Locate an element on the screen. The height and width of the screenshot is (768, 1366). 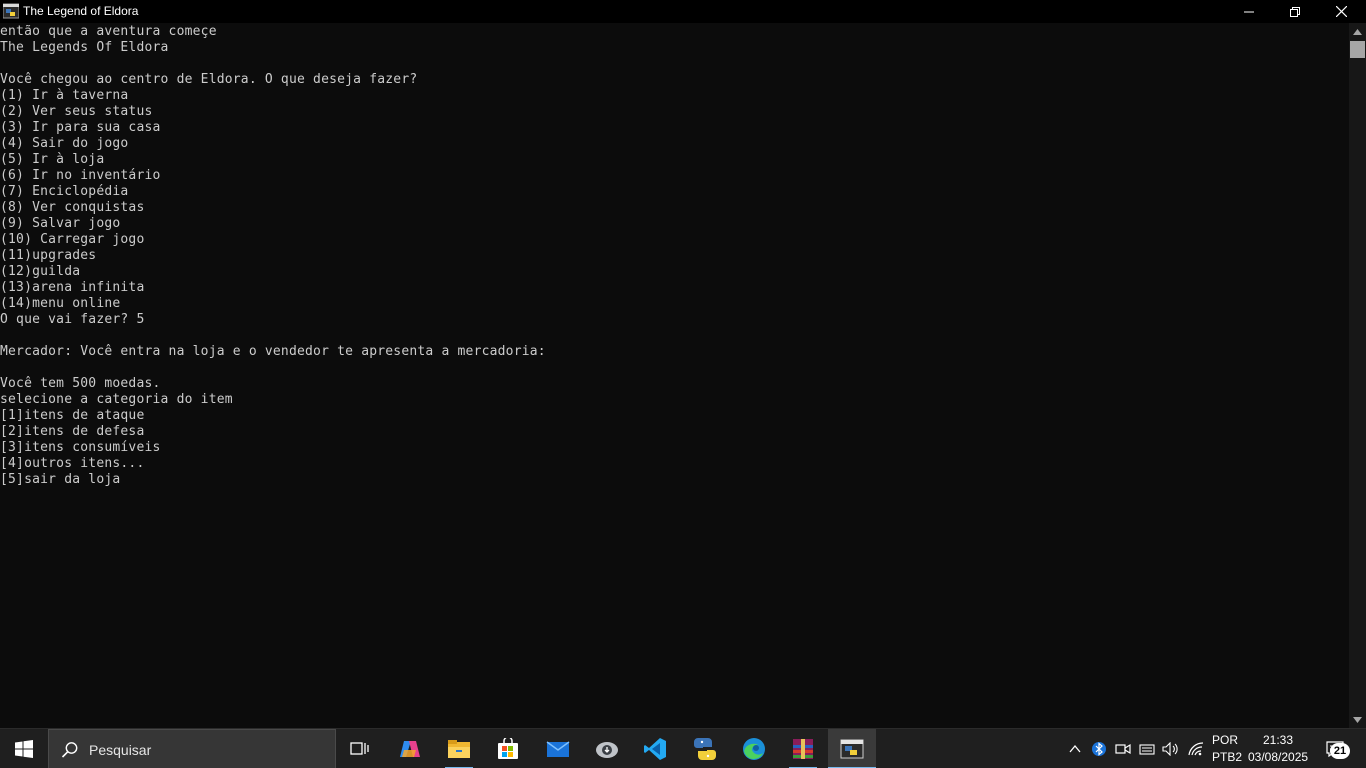
bluetooth-icon is located at coordinates (1099, 749).